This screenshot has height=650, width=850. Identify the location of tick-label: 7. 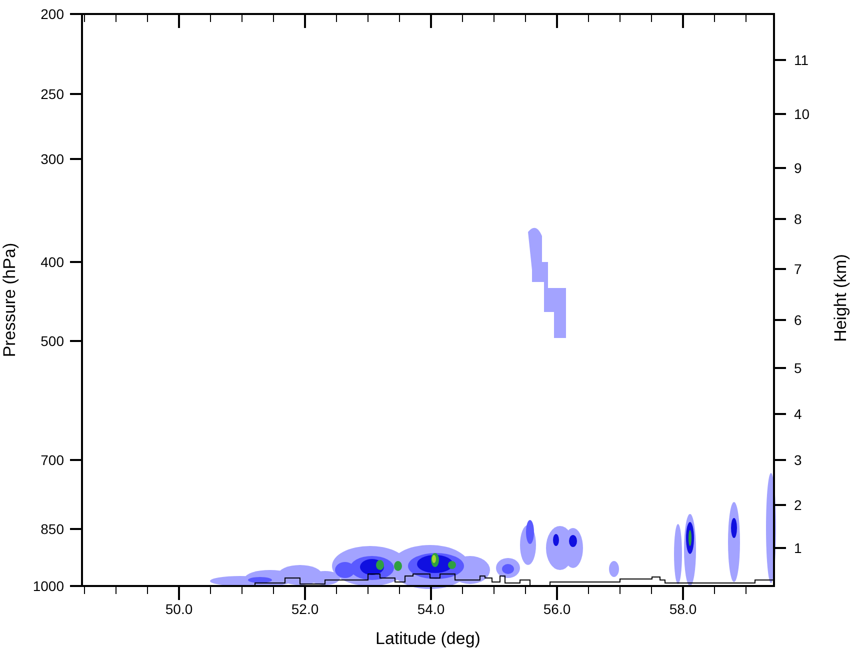
(798, 269).